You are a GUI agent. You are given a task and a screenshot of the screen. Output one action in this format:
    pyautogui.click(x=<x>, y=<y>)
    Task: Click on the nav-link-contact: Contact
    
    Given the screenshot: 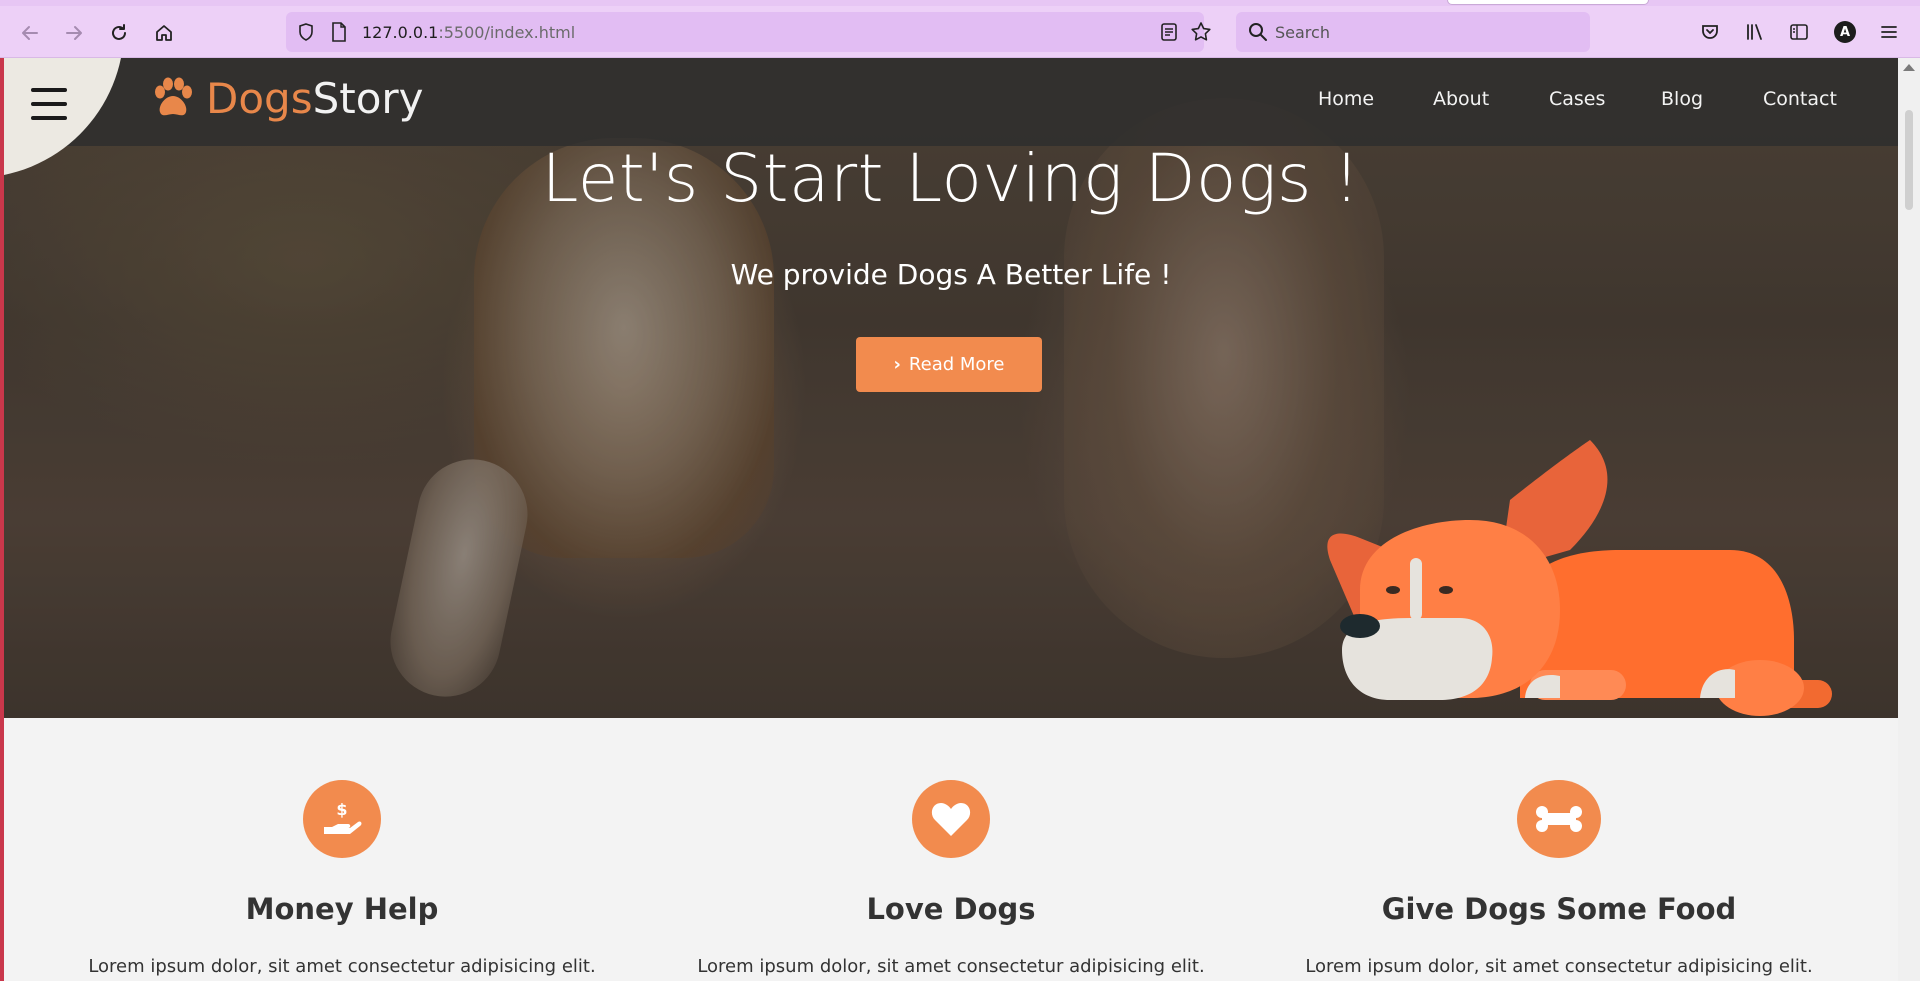 What is the action you would take?
    pyautogui.click(x=1800, y=99)
    